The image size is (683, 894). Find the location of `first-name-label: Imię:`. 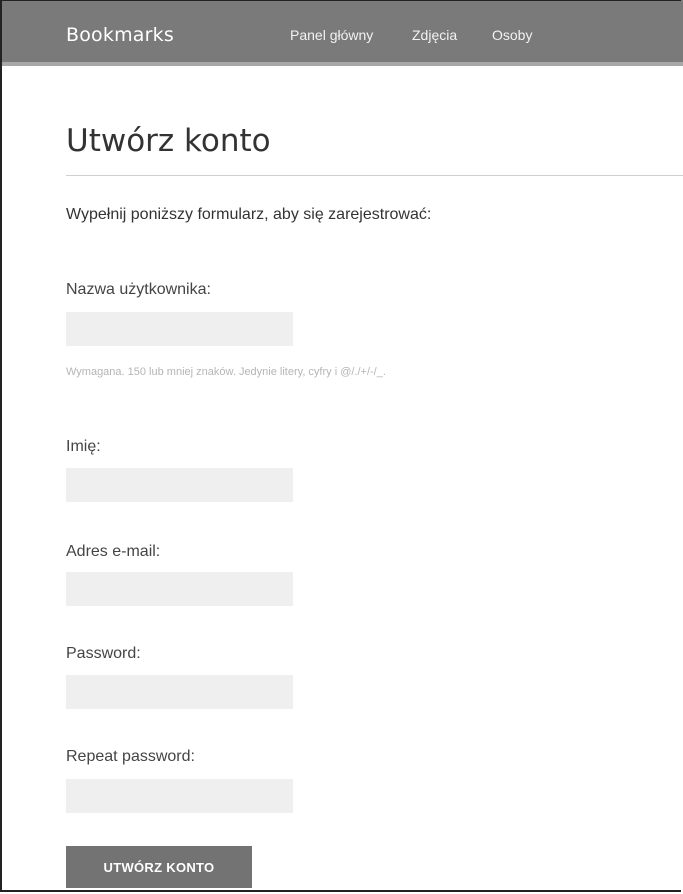

first-name-label: Imię: is located at coordinates (83, 446).